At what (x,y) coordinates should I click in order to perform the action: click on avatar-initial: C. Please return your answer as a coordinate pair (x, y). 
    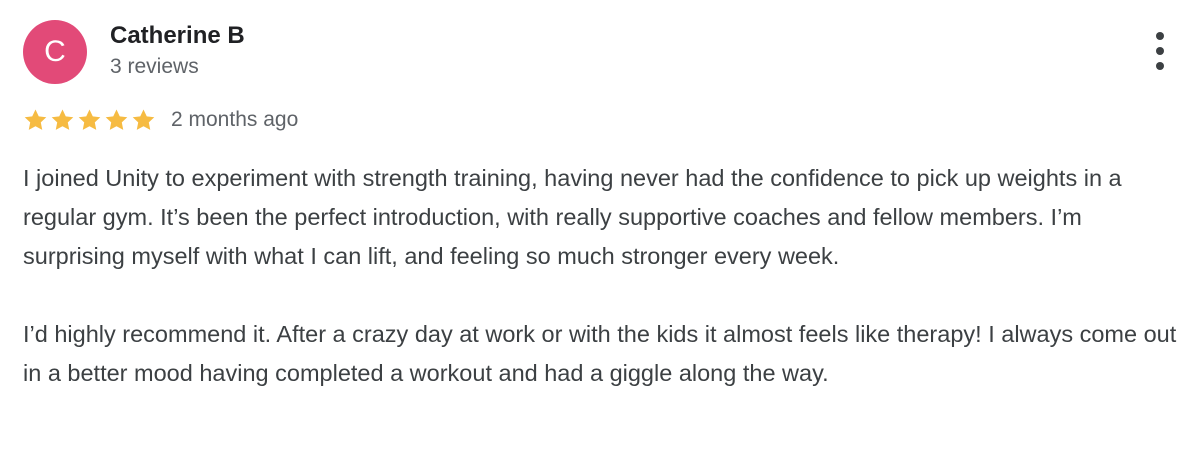
    Looking at the image, I should click on (55, 51).